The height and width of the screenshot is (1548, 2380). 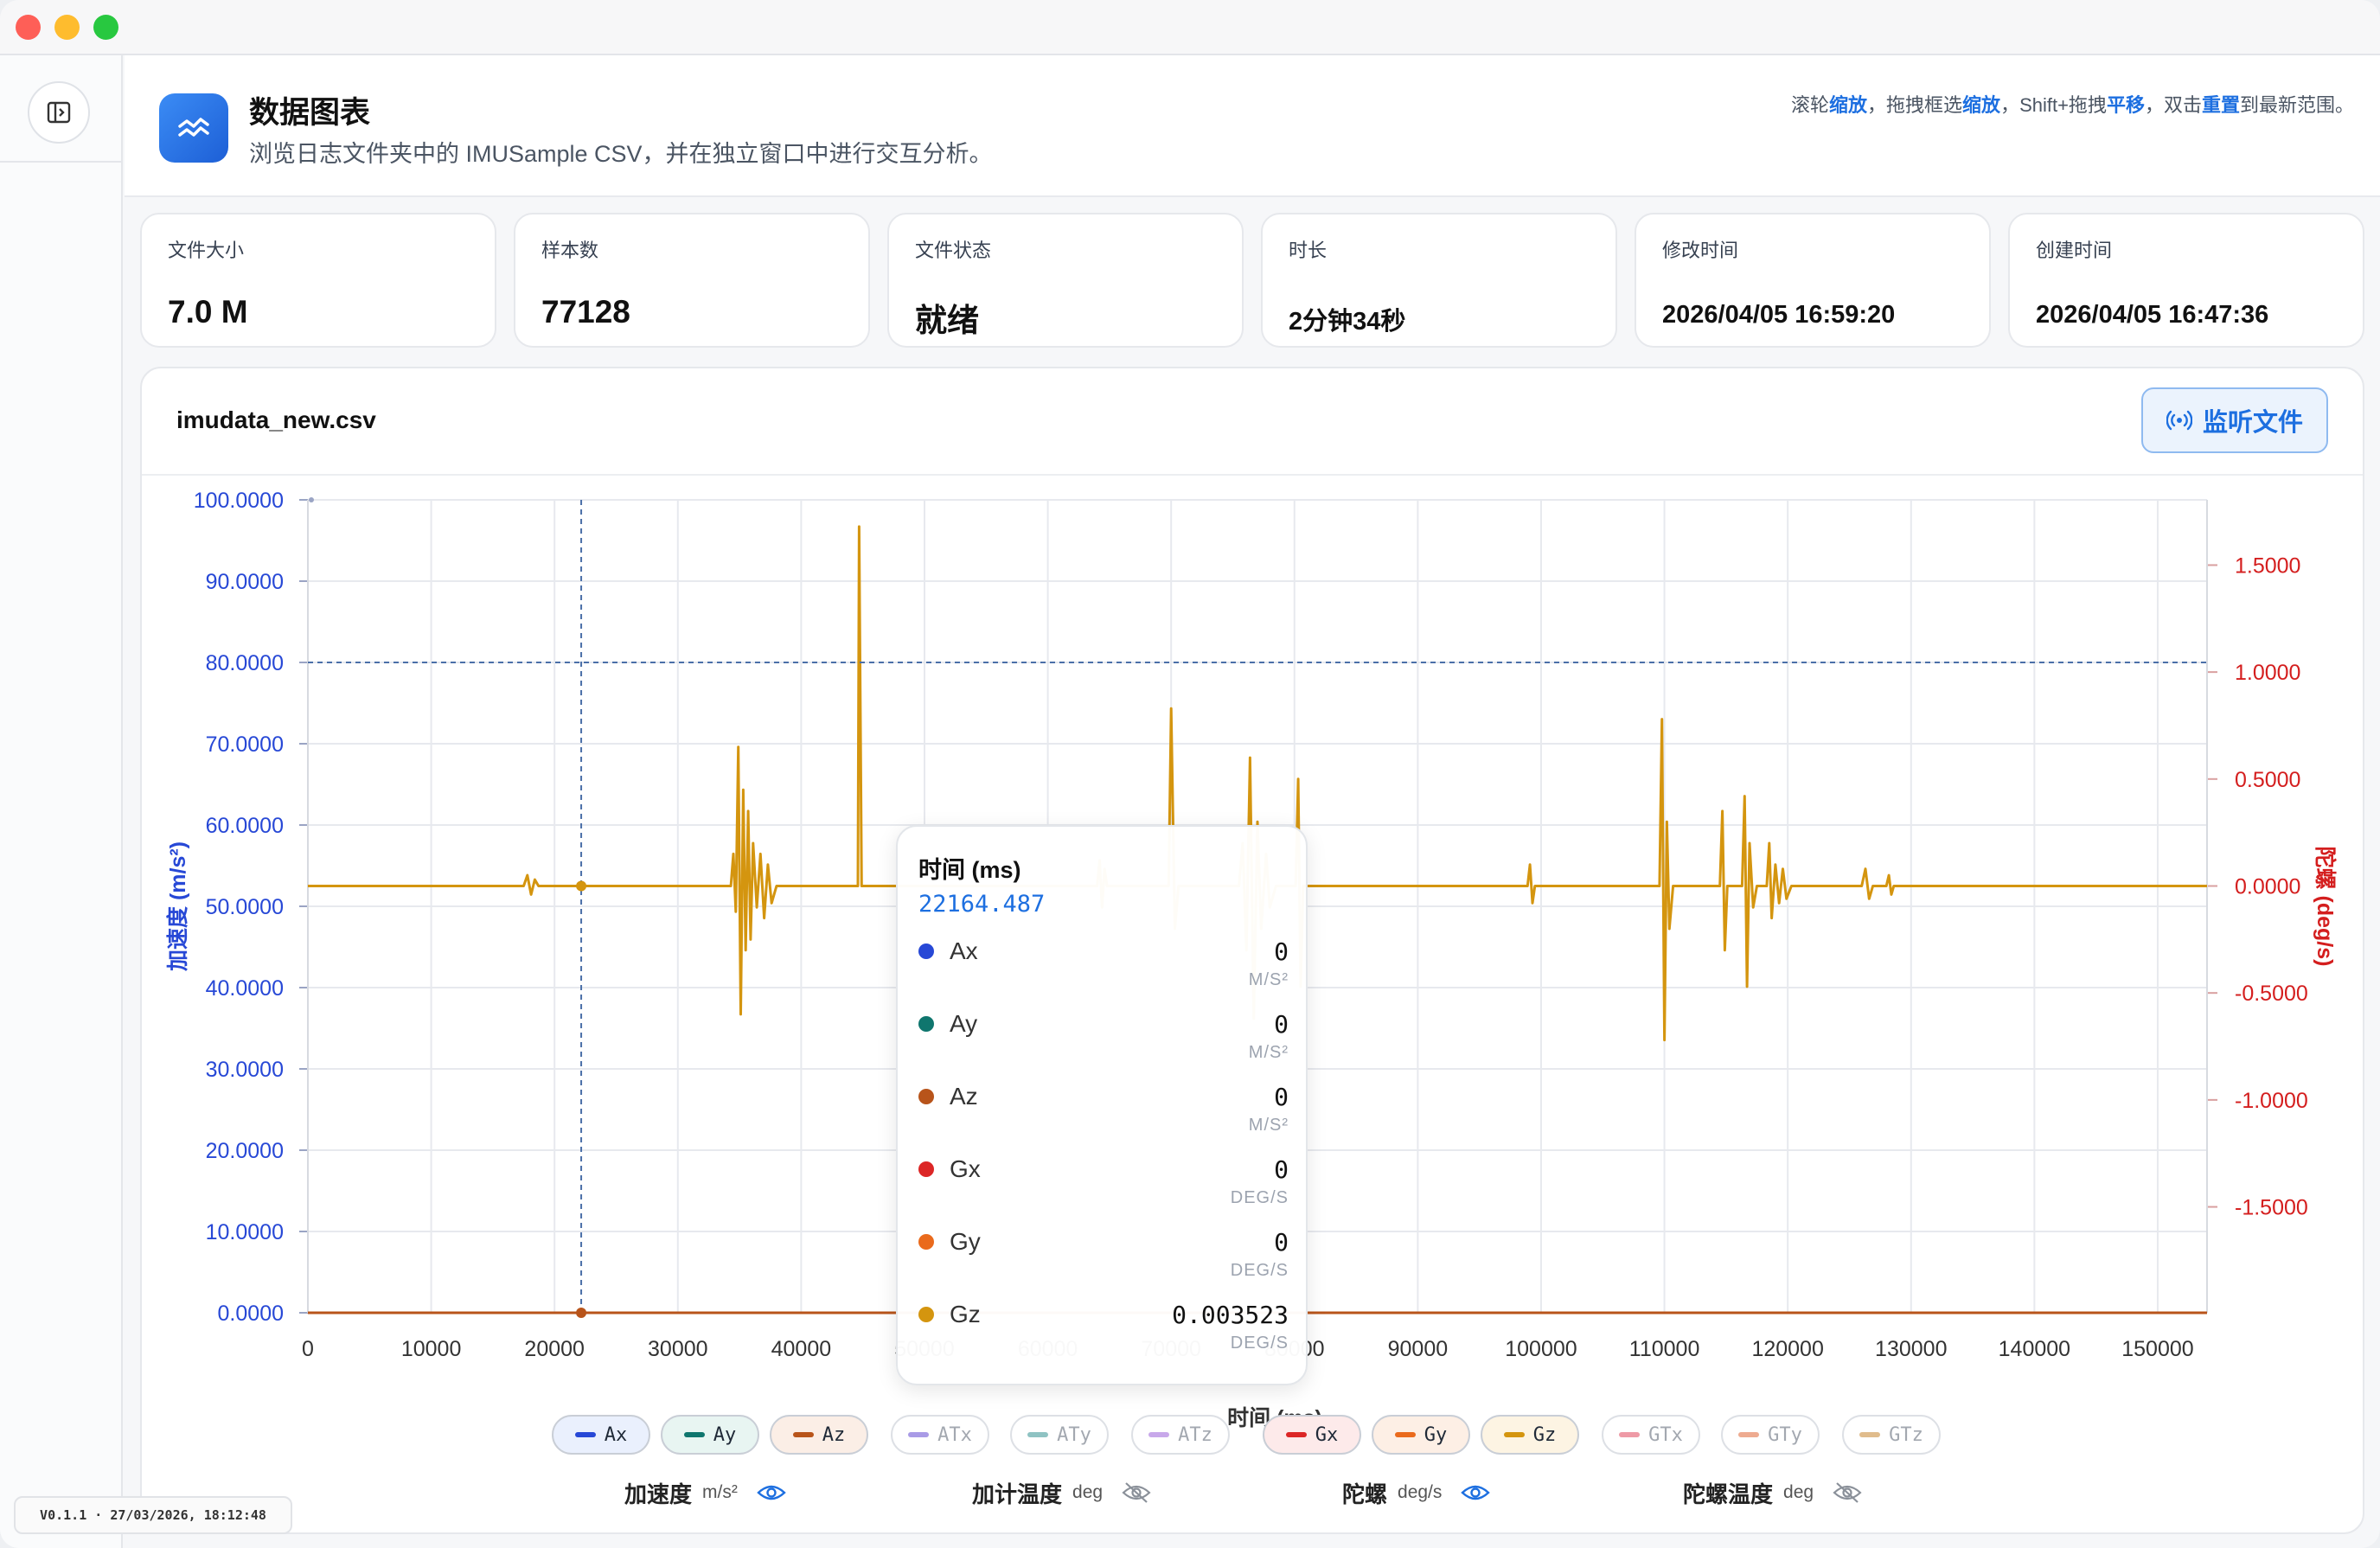 I want to click on legend-chip-gtx: GTx, so click(x=1651, y=1435).